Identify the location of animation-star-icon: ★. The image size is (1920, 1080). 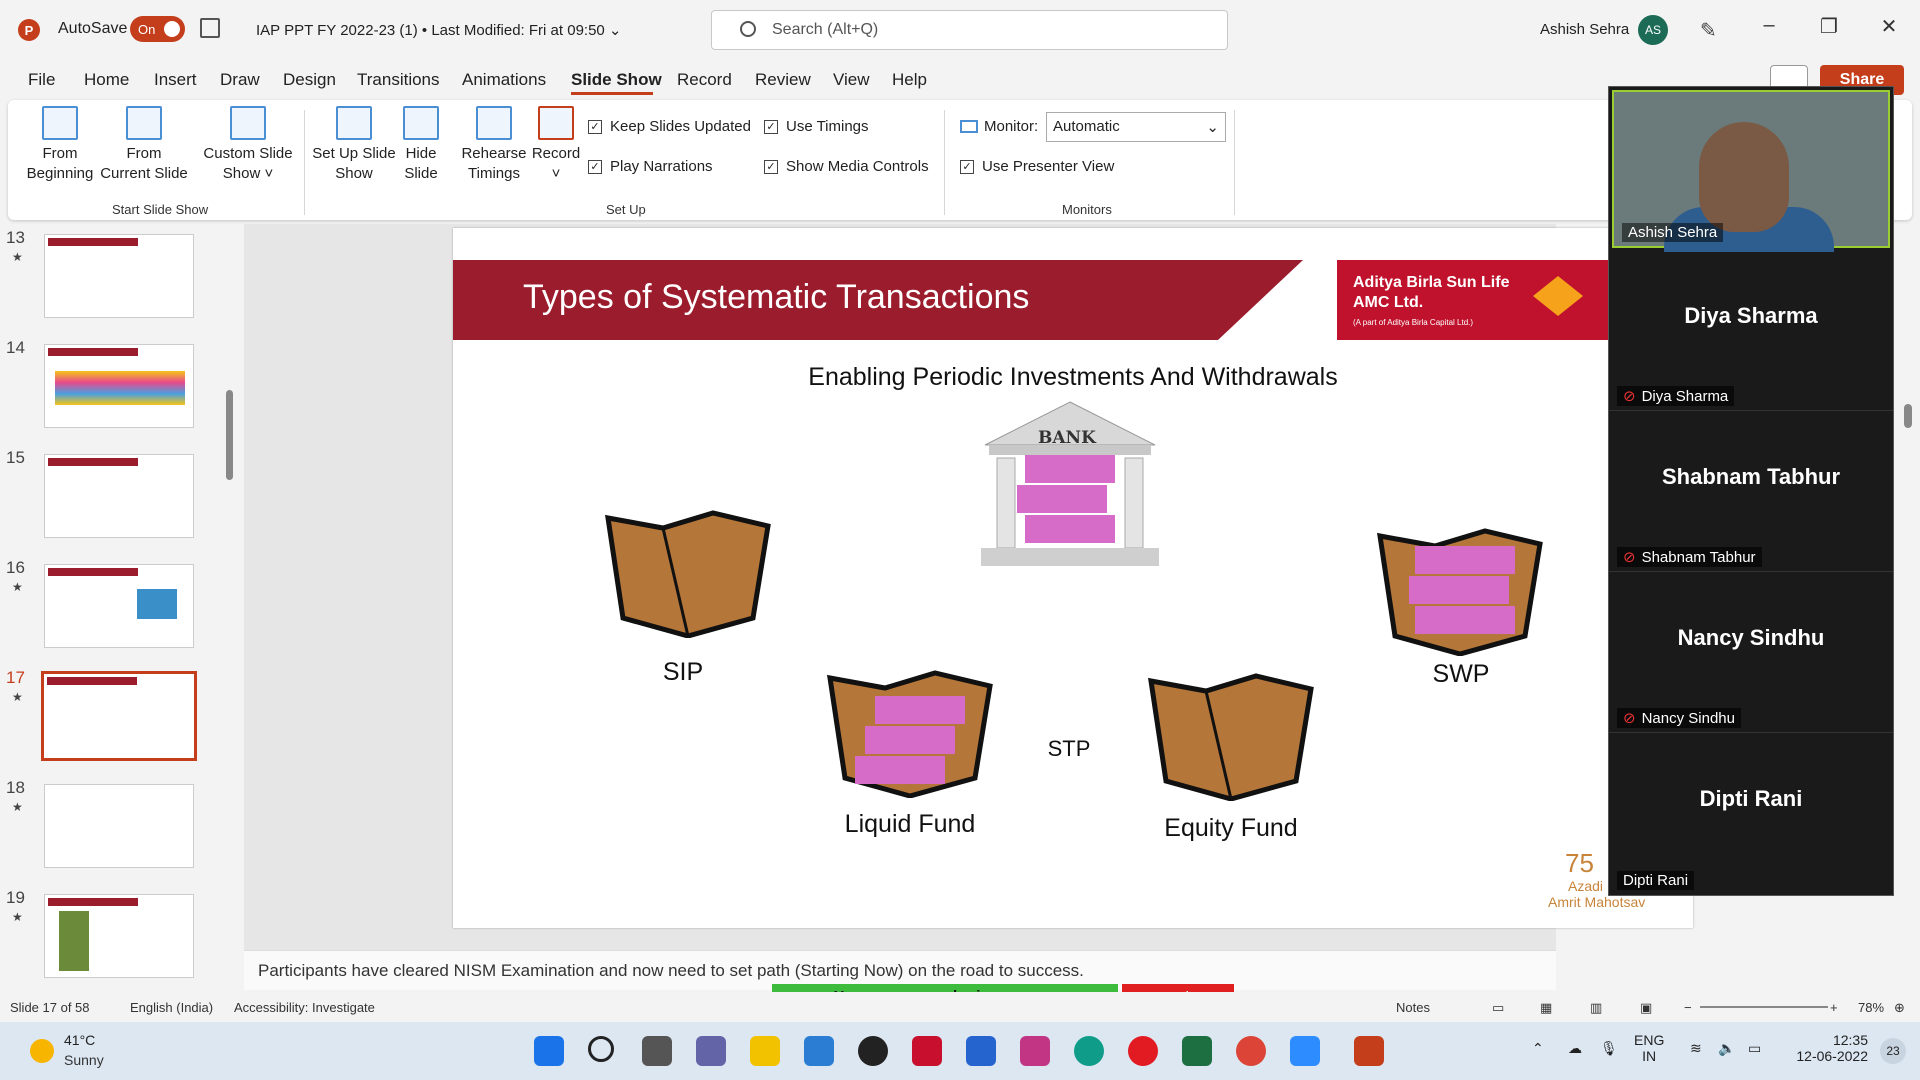
(17, 257).